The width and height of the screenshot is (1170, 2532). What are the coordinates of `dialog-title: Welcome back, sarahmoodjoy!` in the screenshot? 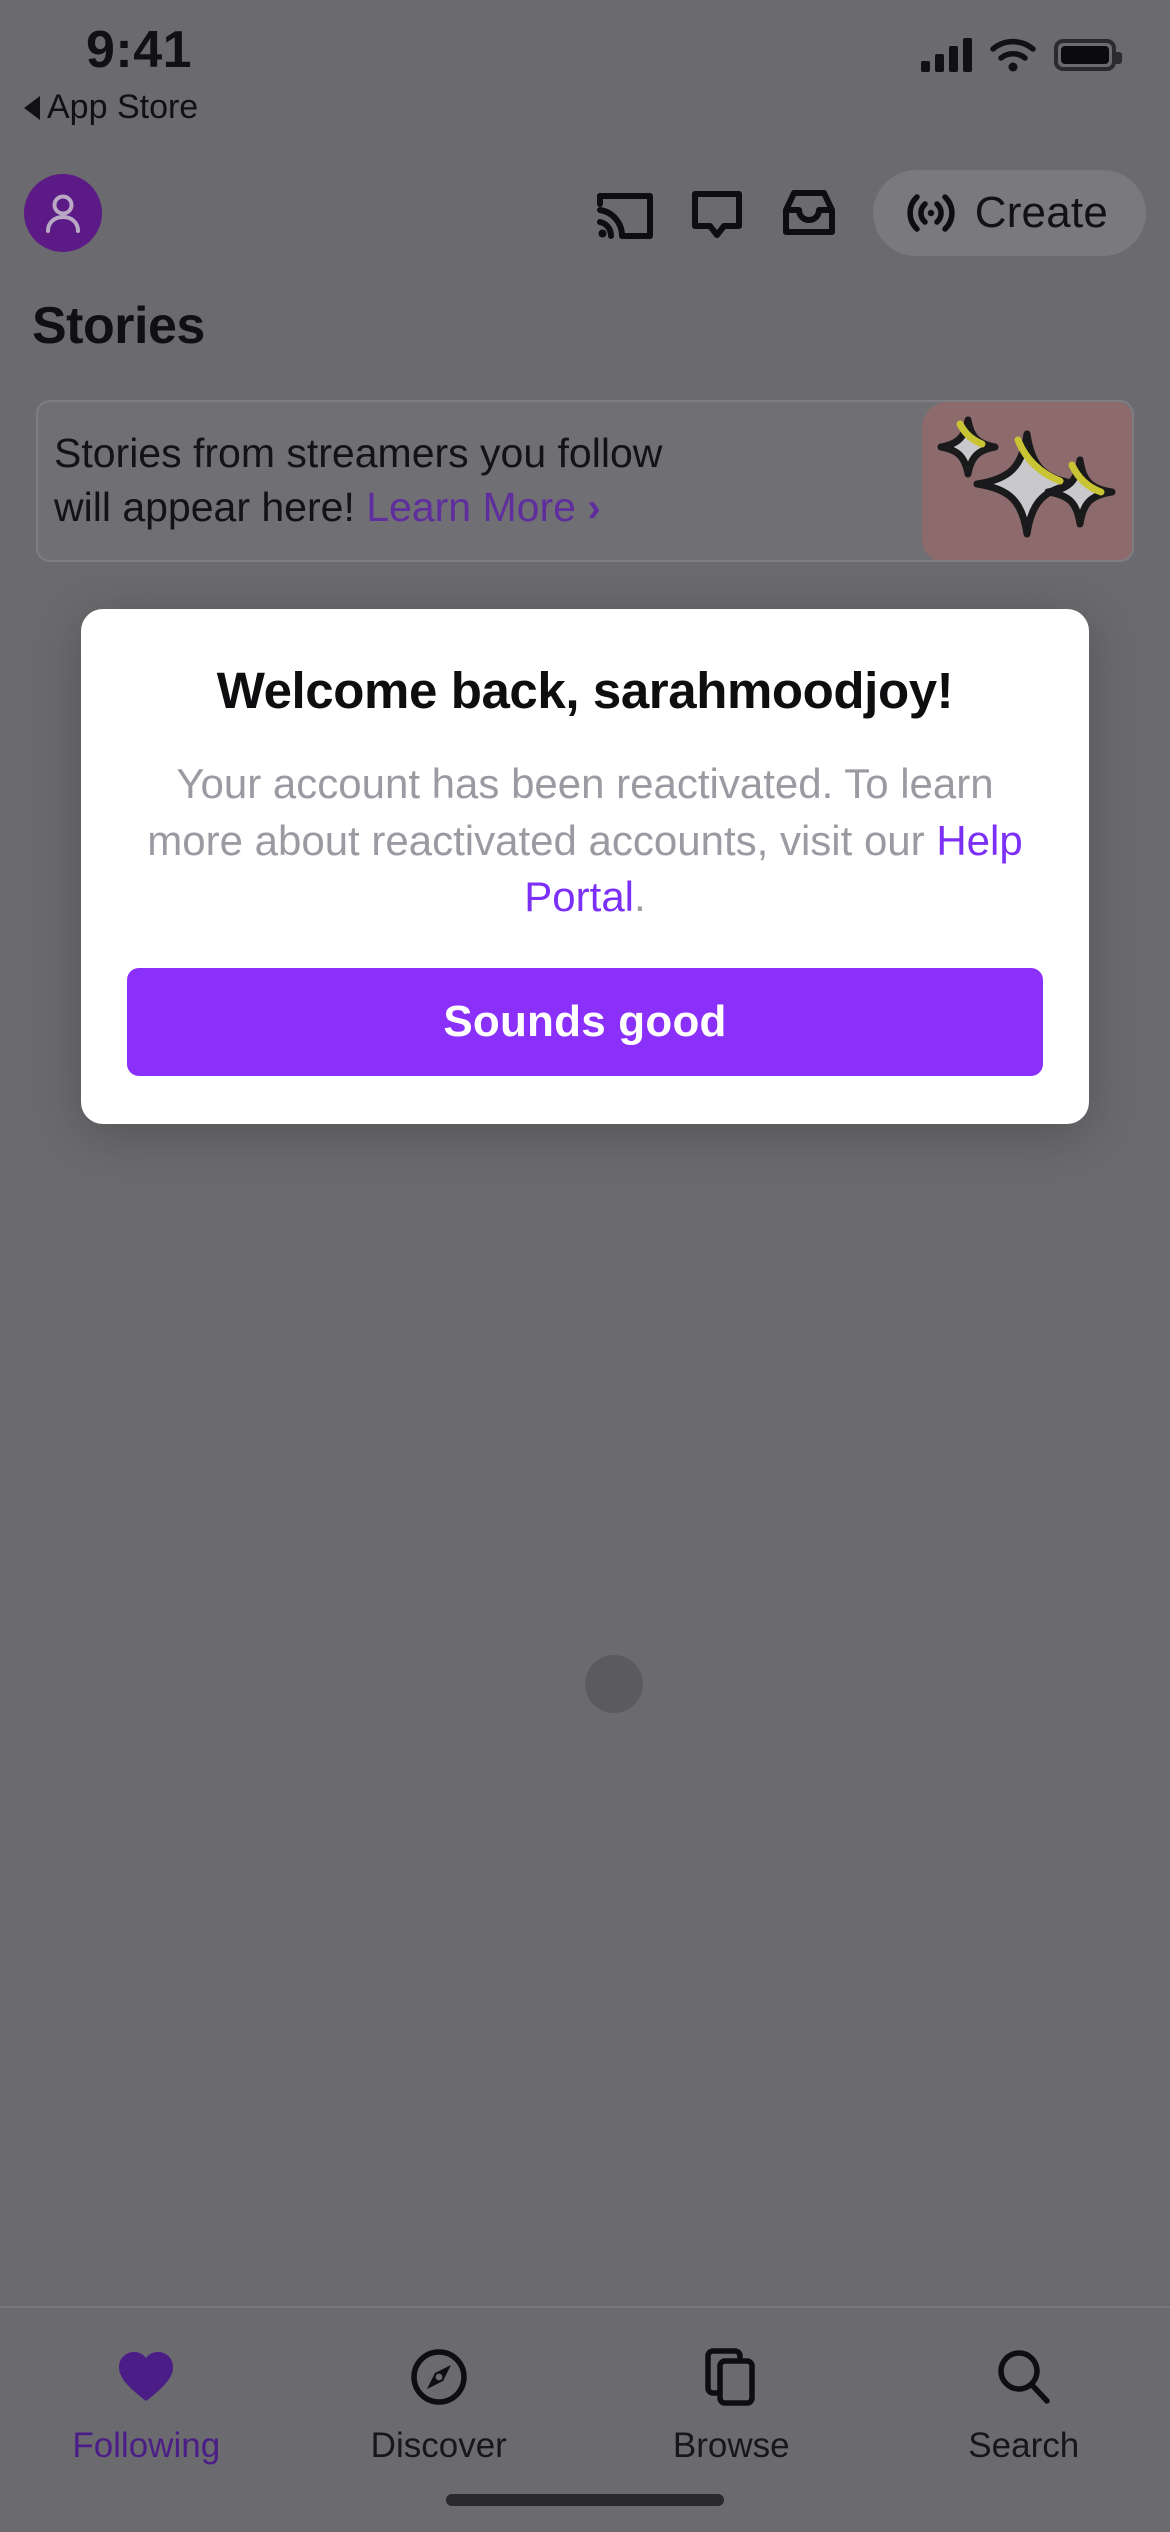 It's located at (585, 690).